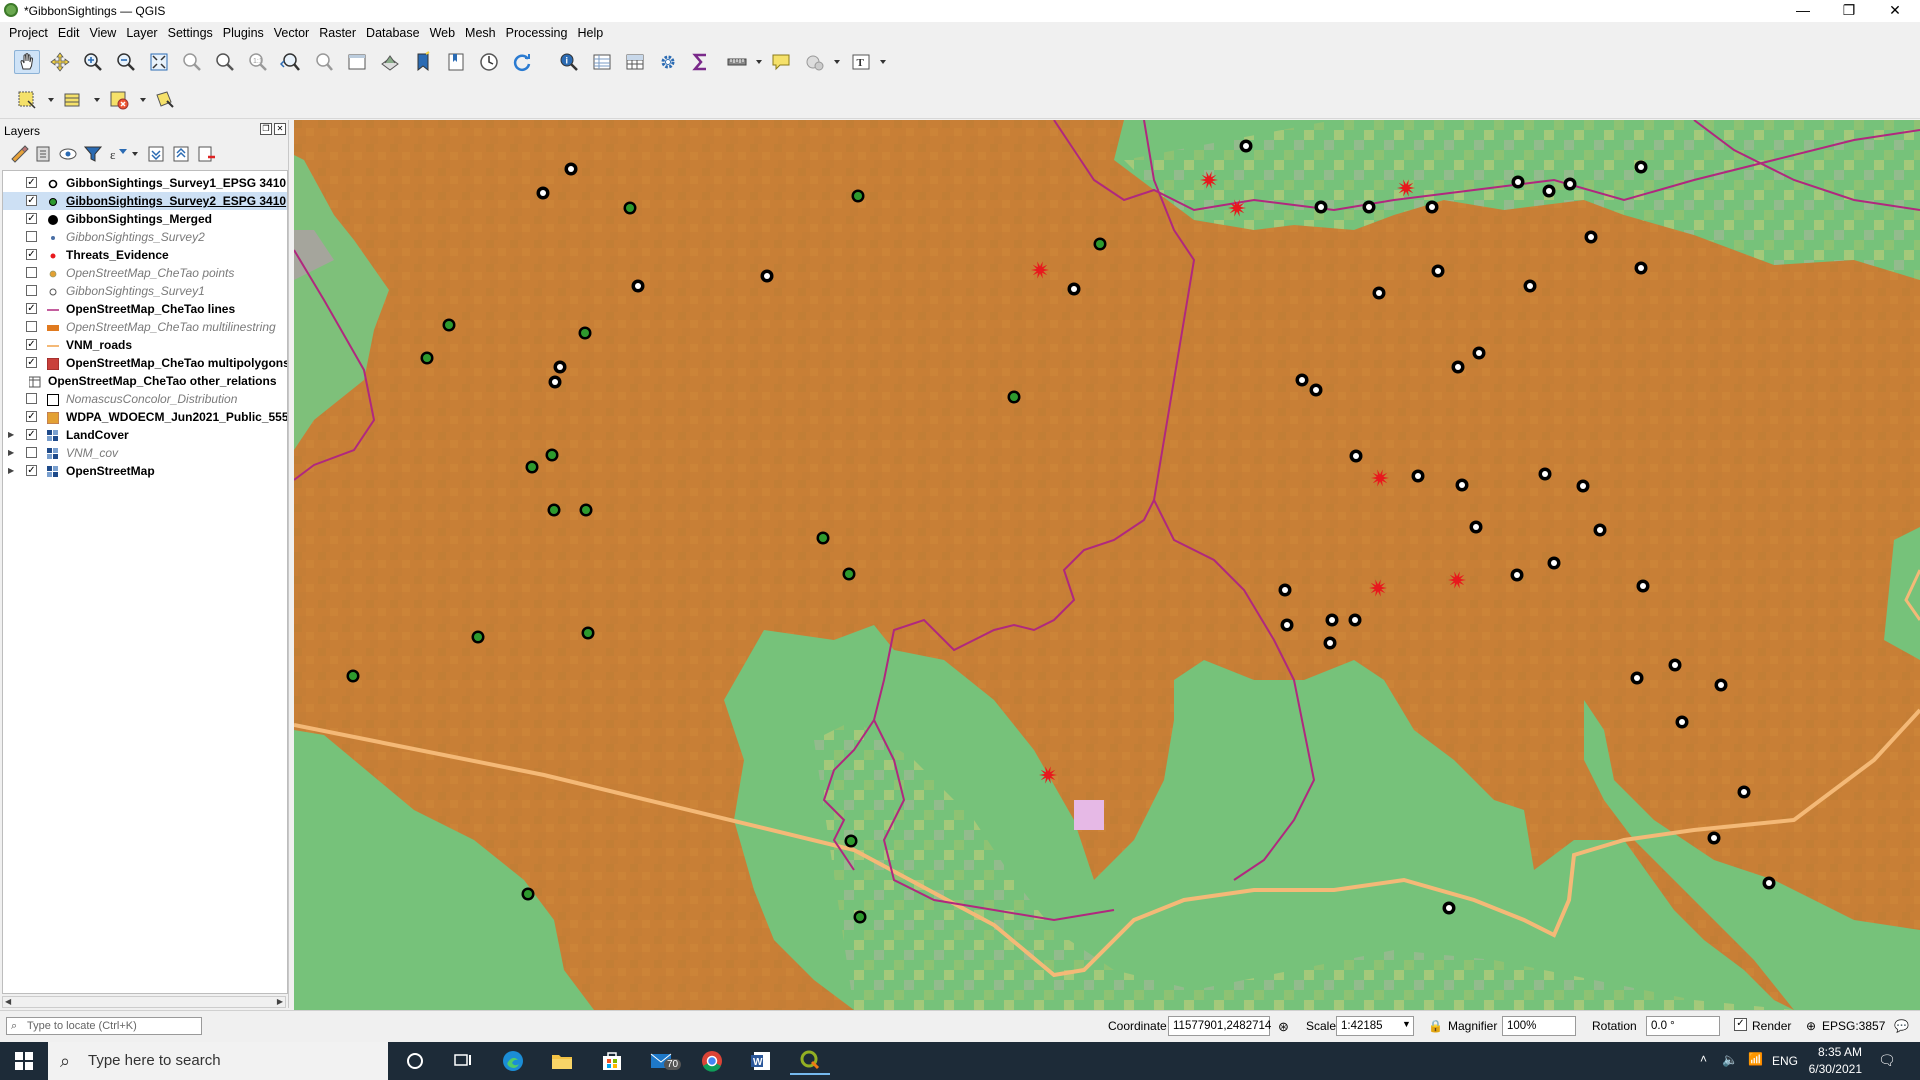 The image size is (1920, 1080). What do you see at coordinates (1849, 11) in the screenshot?
I see `maximize-button: ❐` at bounding box center [1849, 11].